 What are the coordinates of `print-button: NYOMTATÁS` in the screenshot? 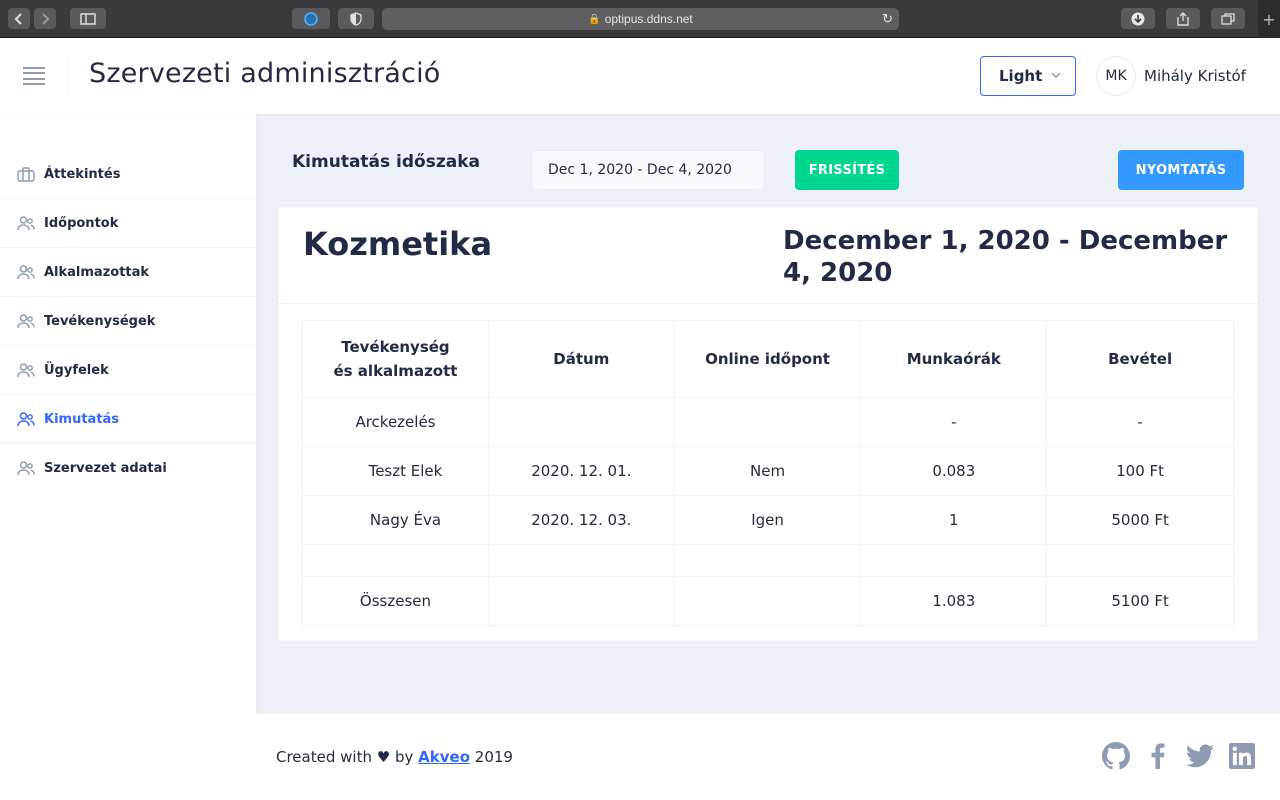 It's located at (1181, 170).